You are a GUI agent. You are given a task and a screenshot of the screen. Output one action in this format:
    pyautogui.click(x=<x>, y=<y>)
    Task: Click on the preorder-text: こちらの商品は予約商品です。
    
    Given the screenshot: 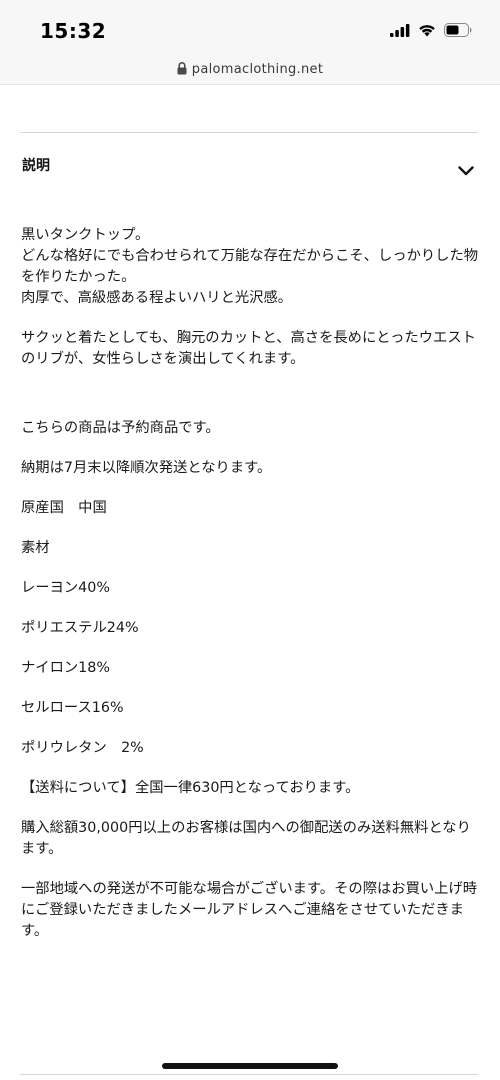 What is the action you would take?
    pyautogui.click(x=120, y=428)
    